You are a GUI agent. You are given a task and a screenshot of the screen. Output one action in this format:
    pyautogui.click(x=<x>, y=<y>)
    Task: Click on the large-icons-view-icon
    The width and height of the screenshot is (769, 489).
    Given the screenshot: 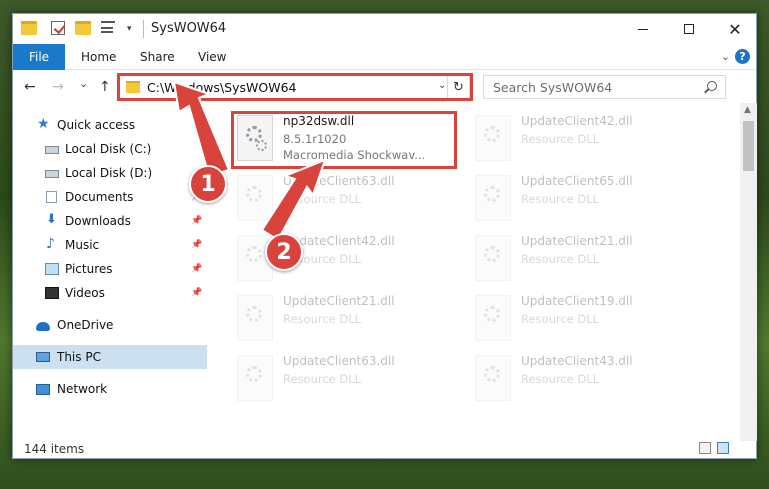 What is the action you would take?
    pyautogui.click(x=723, y=448)
    